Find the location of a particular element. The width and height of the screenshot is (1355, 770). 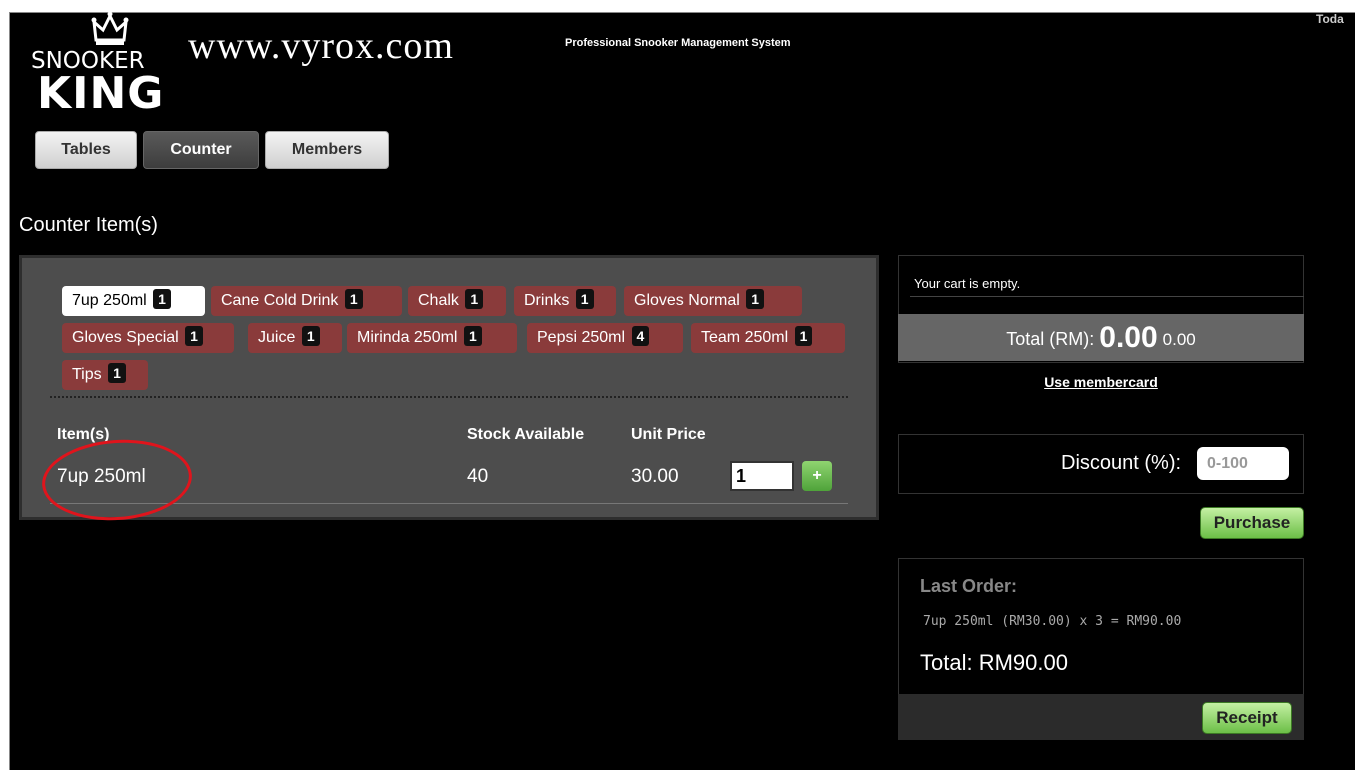

page-title: Counter Item(s) is located at coordinates (88, 225).